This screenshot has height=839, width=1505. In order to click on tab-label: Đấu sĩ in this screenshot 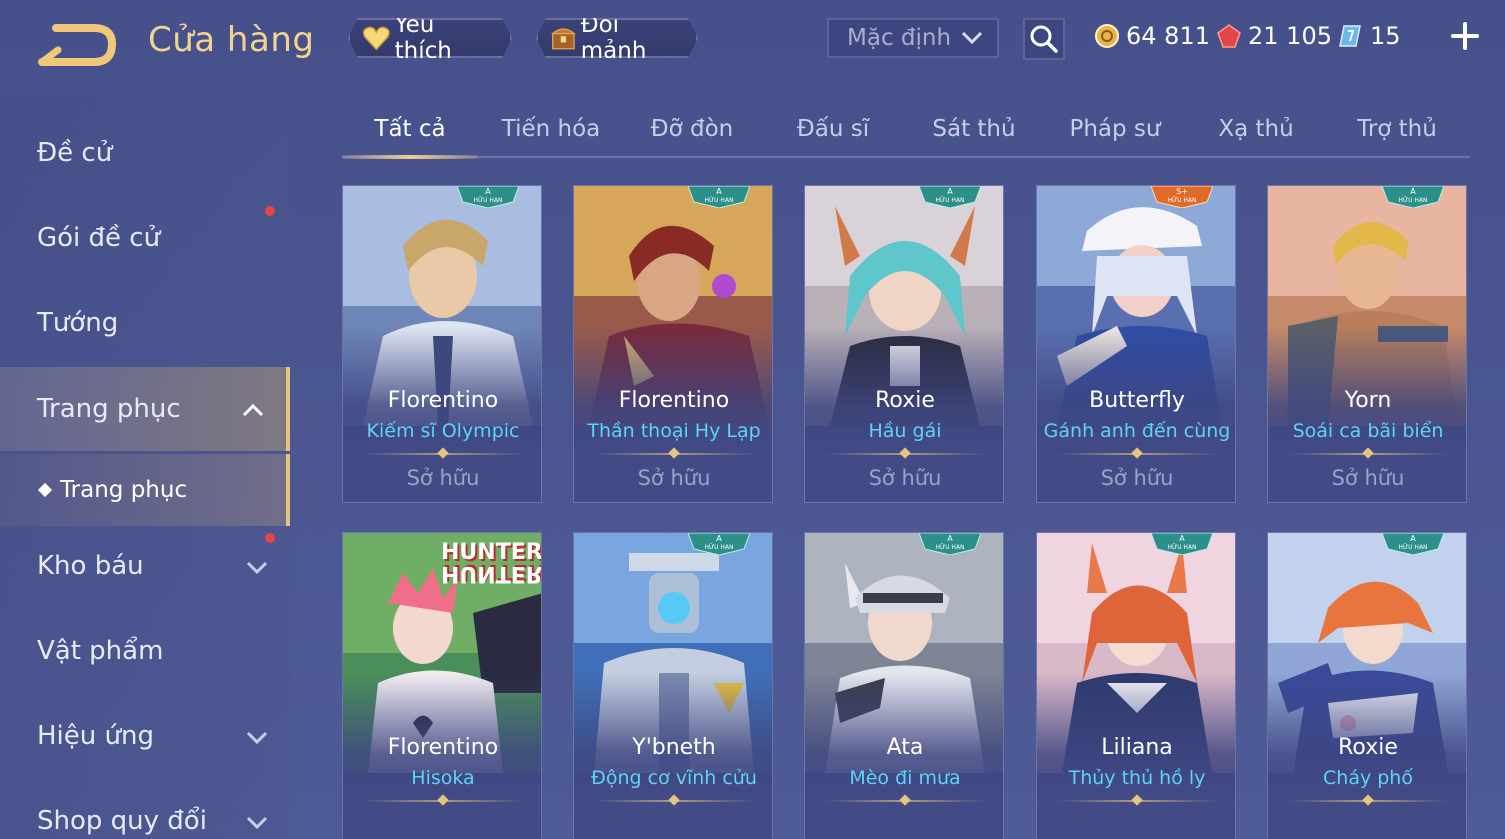, I will do `click(833, 129)`.